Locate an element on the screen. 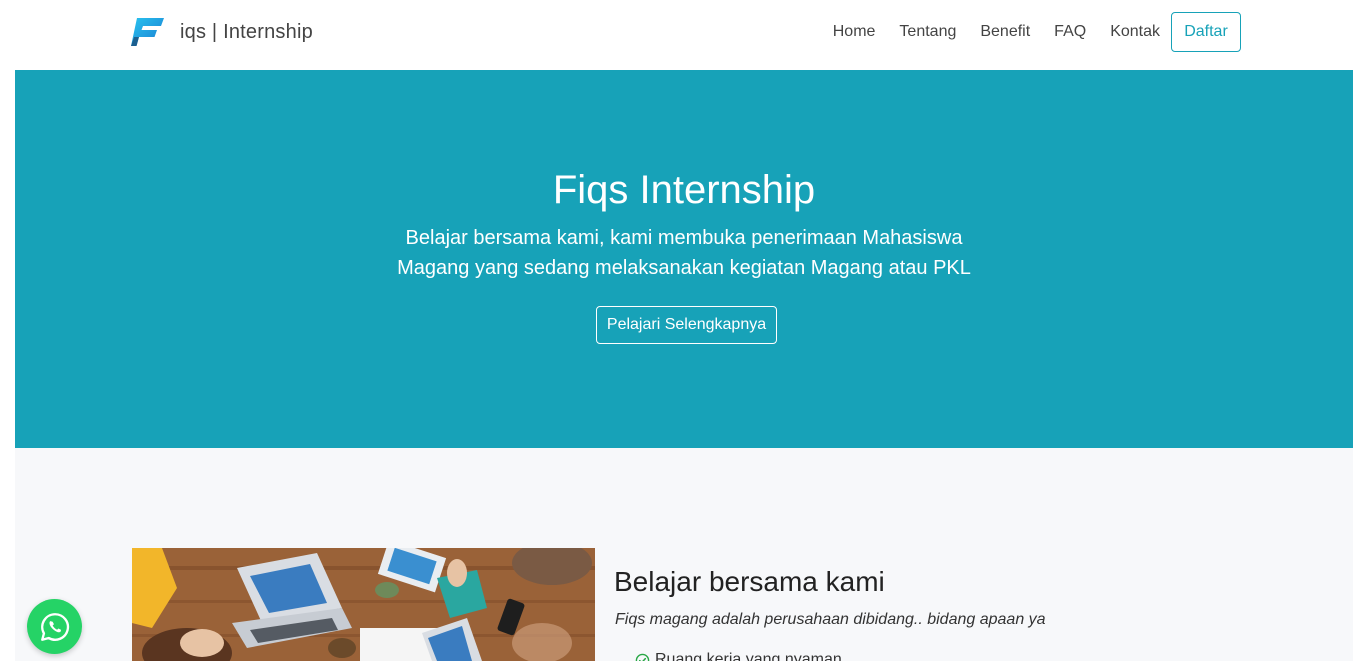  brand: iqs | Internship is located at coordinates (222, 32).